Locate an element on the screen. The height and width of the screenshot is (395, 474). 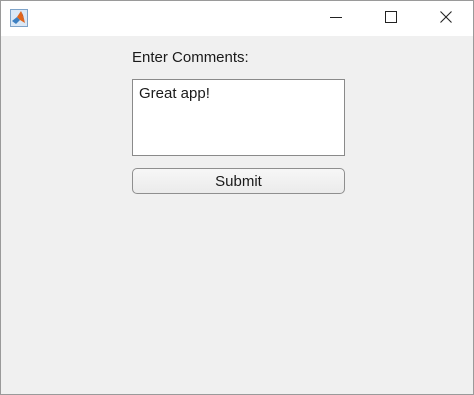
comments-textarea: Great app! is located at coordinates (238, 117).